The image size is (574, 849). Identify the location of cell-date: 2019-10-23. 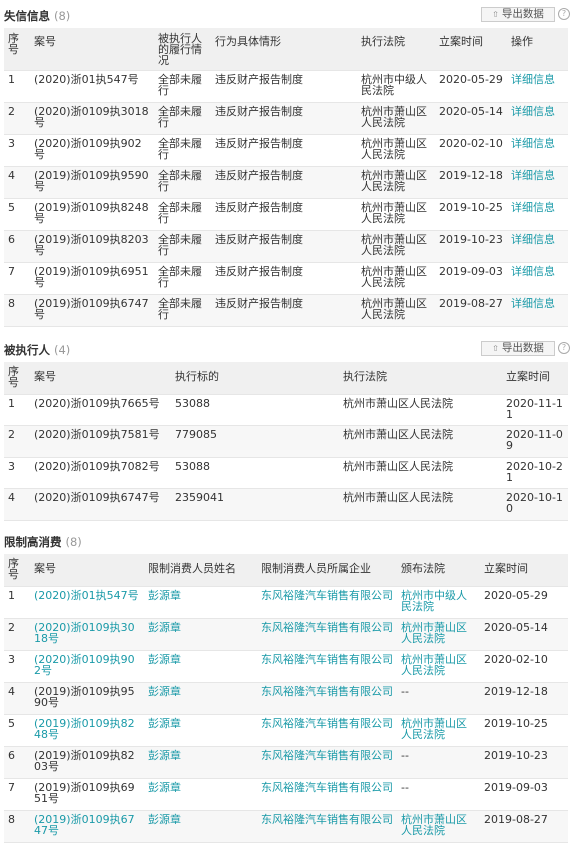
(471, 246).